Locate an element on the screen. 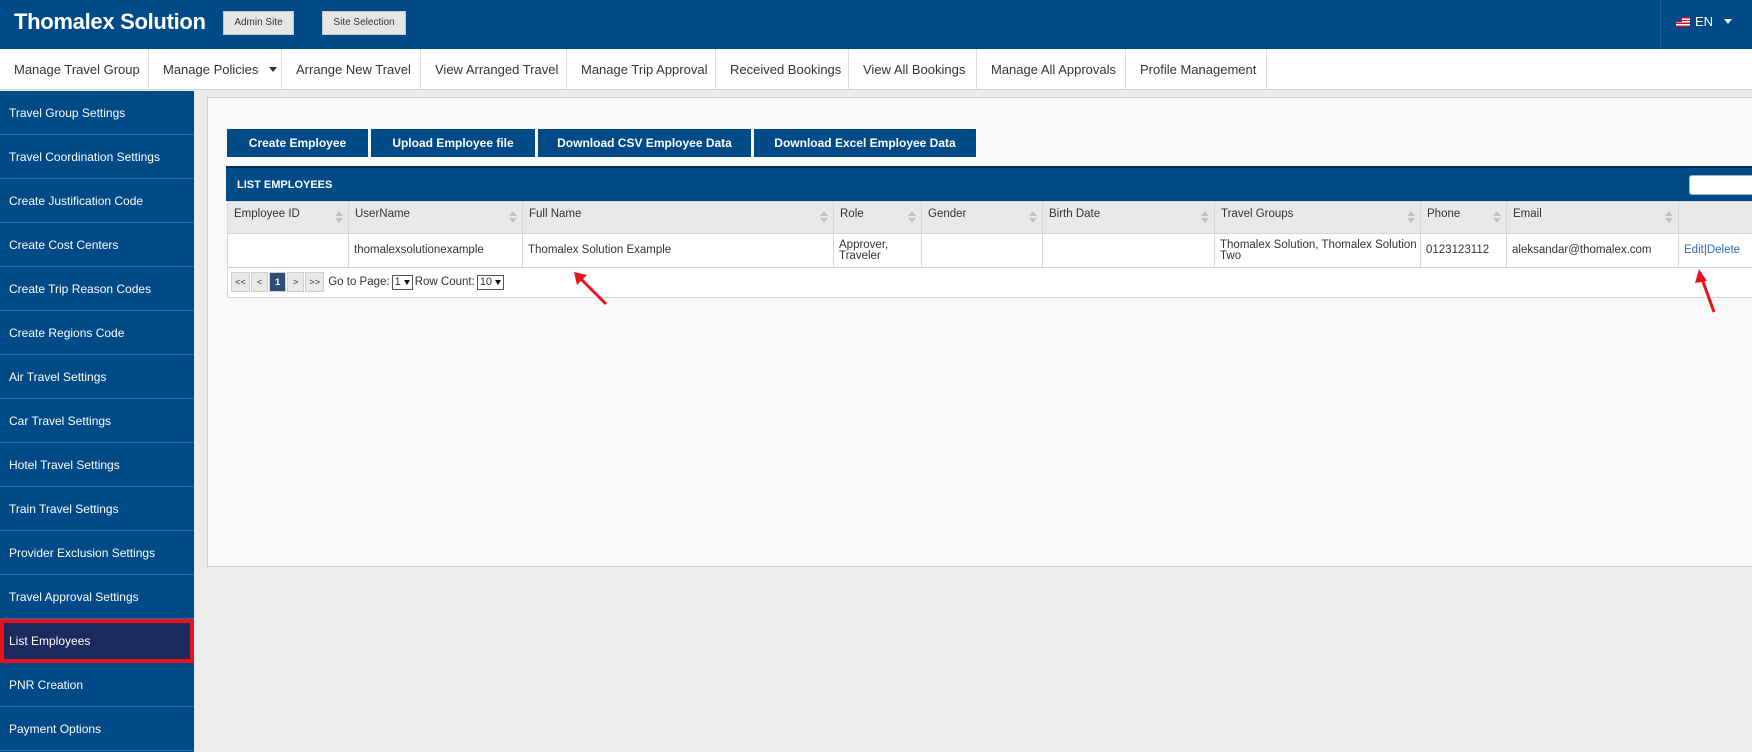 Image resolution: width=1752 pixels, height=752 pixels. cell-birth-date is located at coordinates (1129, 250).